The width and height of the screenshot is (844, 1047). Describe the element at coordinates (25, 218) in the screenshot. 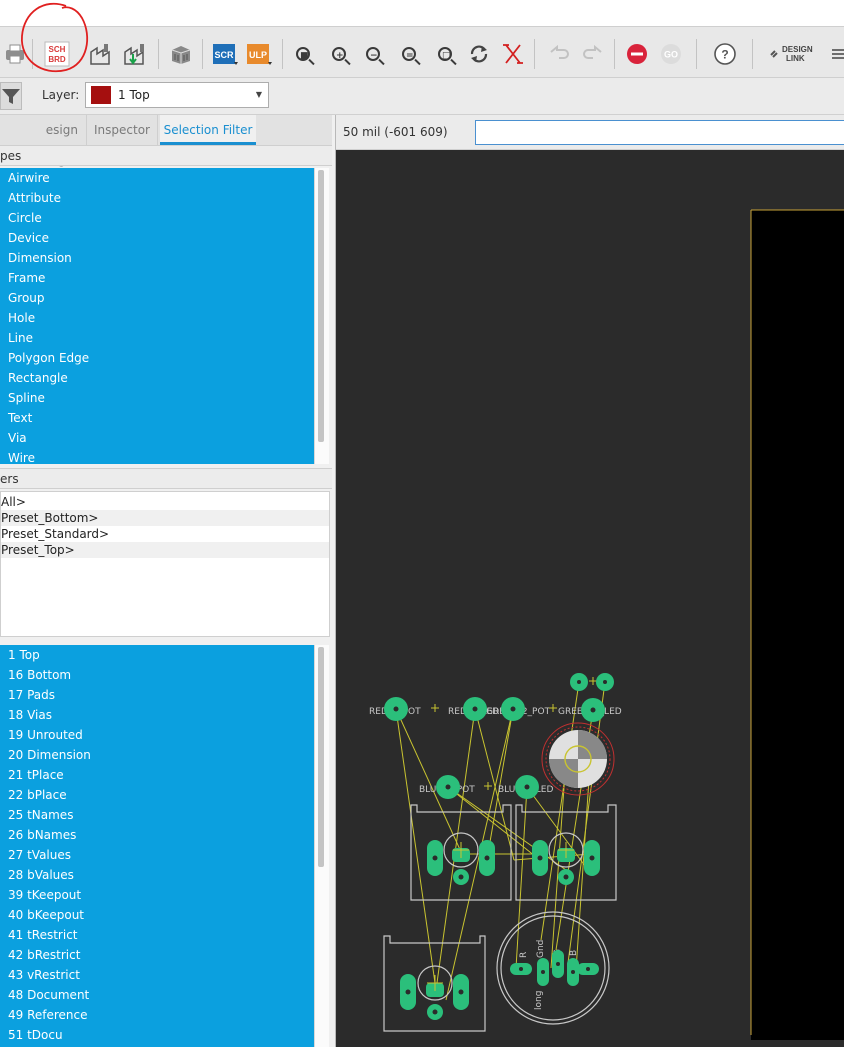

I see `type-item-circle: Circle` at that location.